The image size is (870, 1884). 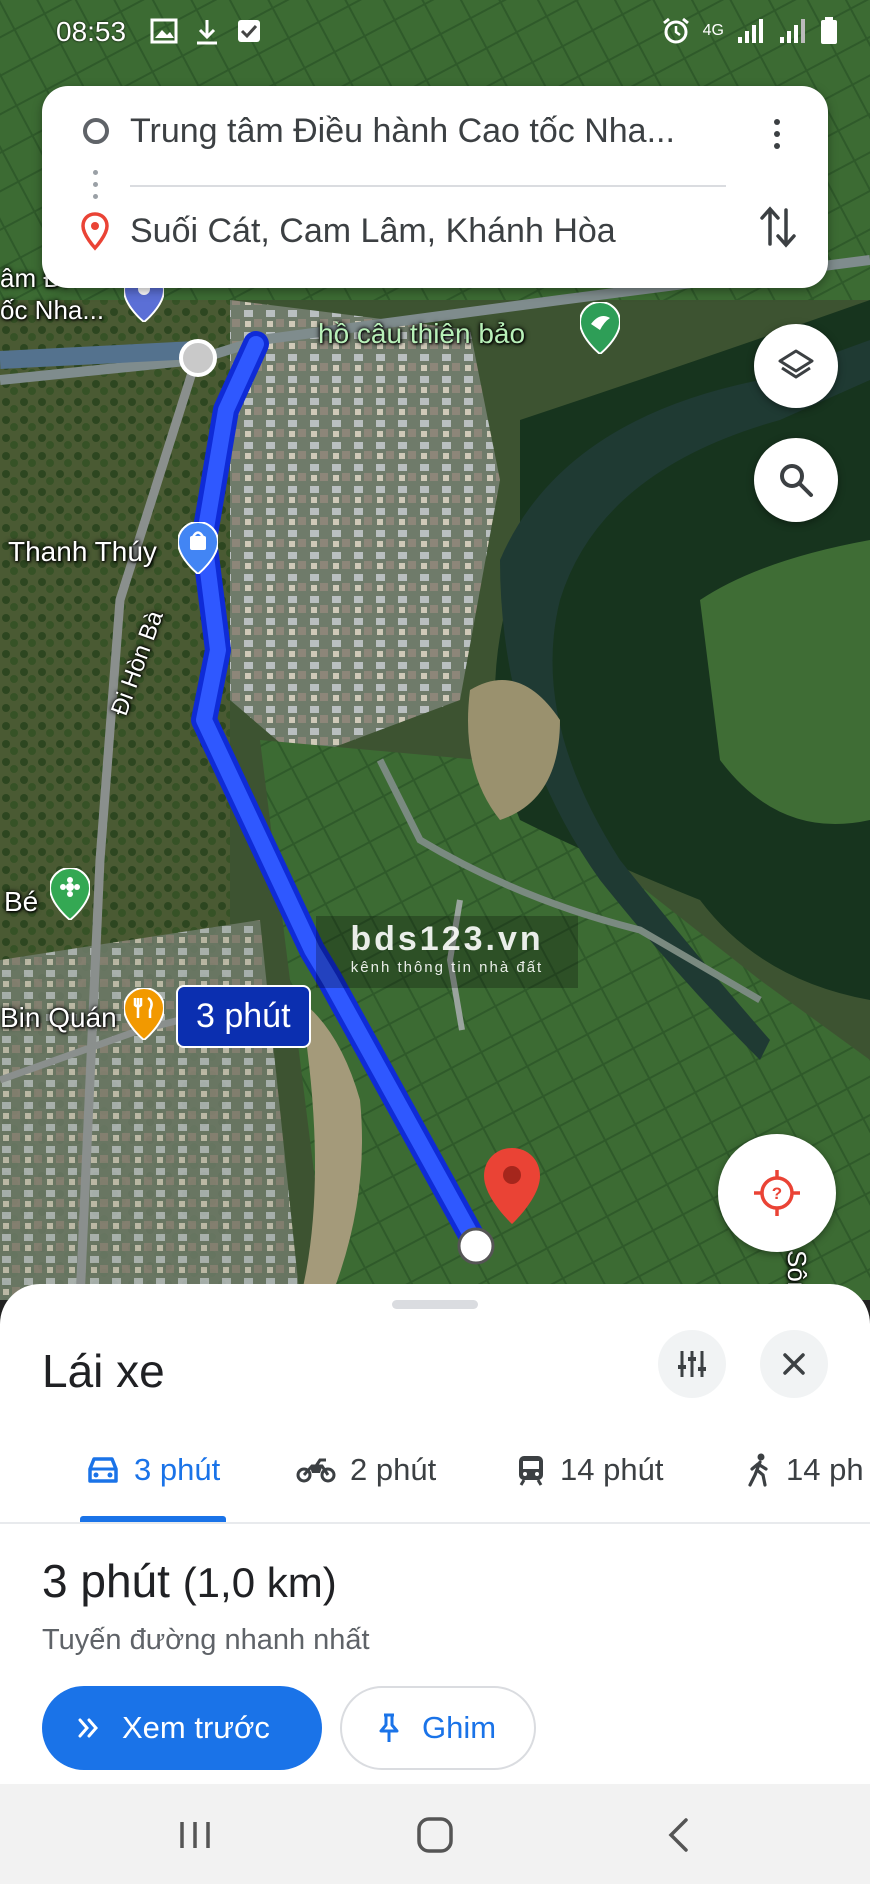 What do you see at coordinates (259, 1582) in the screenshot?
I see `route-distance: (1,0 km)` at bounding box center [259, 1582].